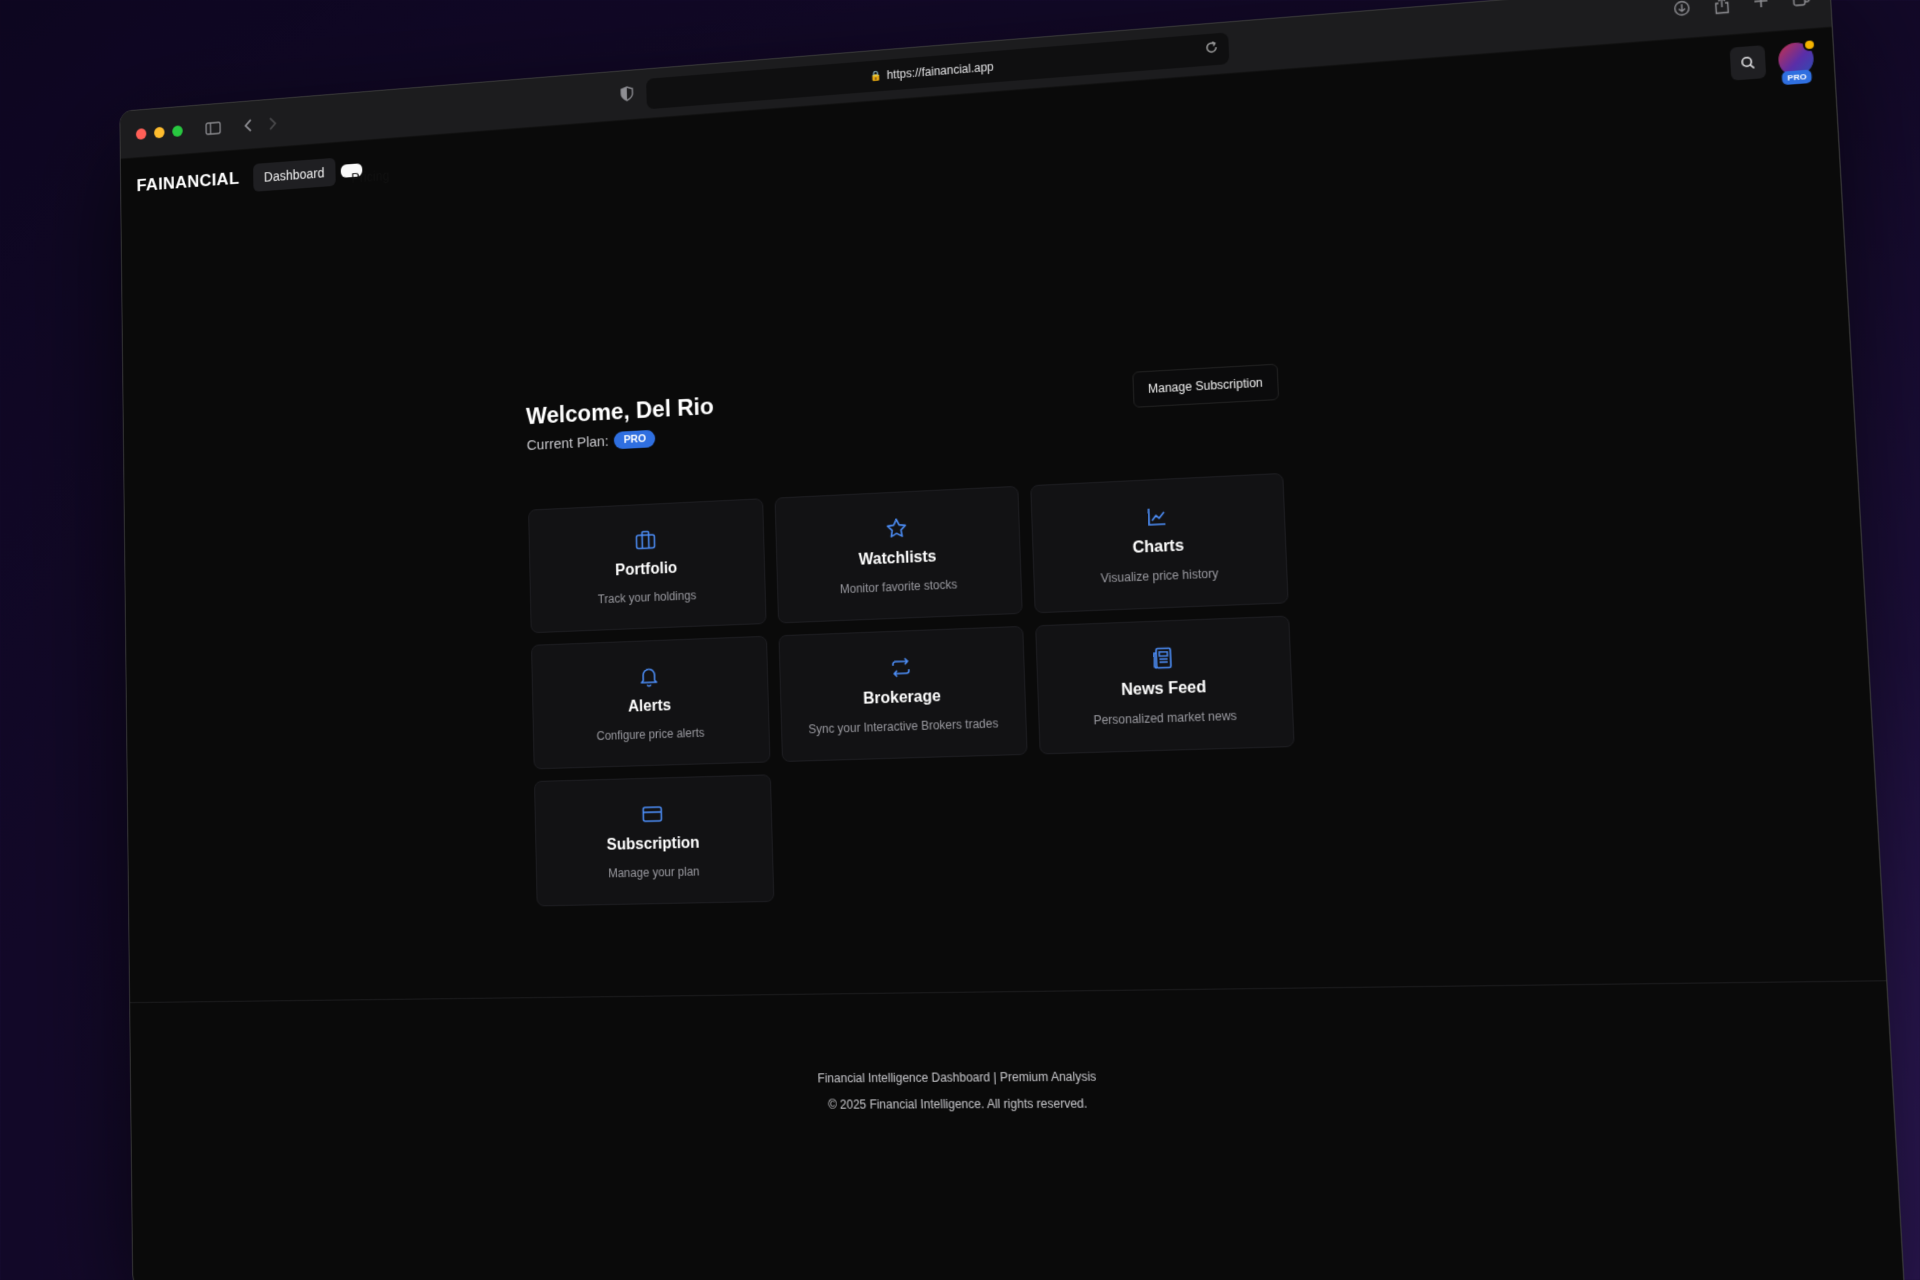 This screenshot has height=1280, width=1920. What do you see at coordinates (1761, 8) in the screenshot?
I see `new-tab-icon` at bounding box center [1761, 8].